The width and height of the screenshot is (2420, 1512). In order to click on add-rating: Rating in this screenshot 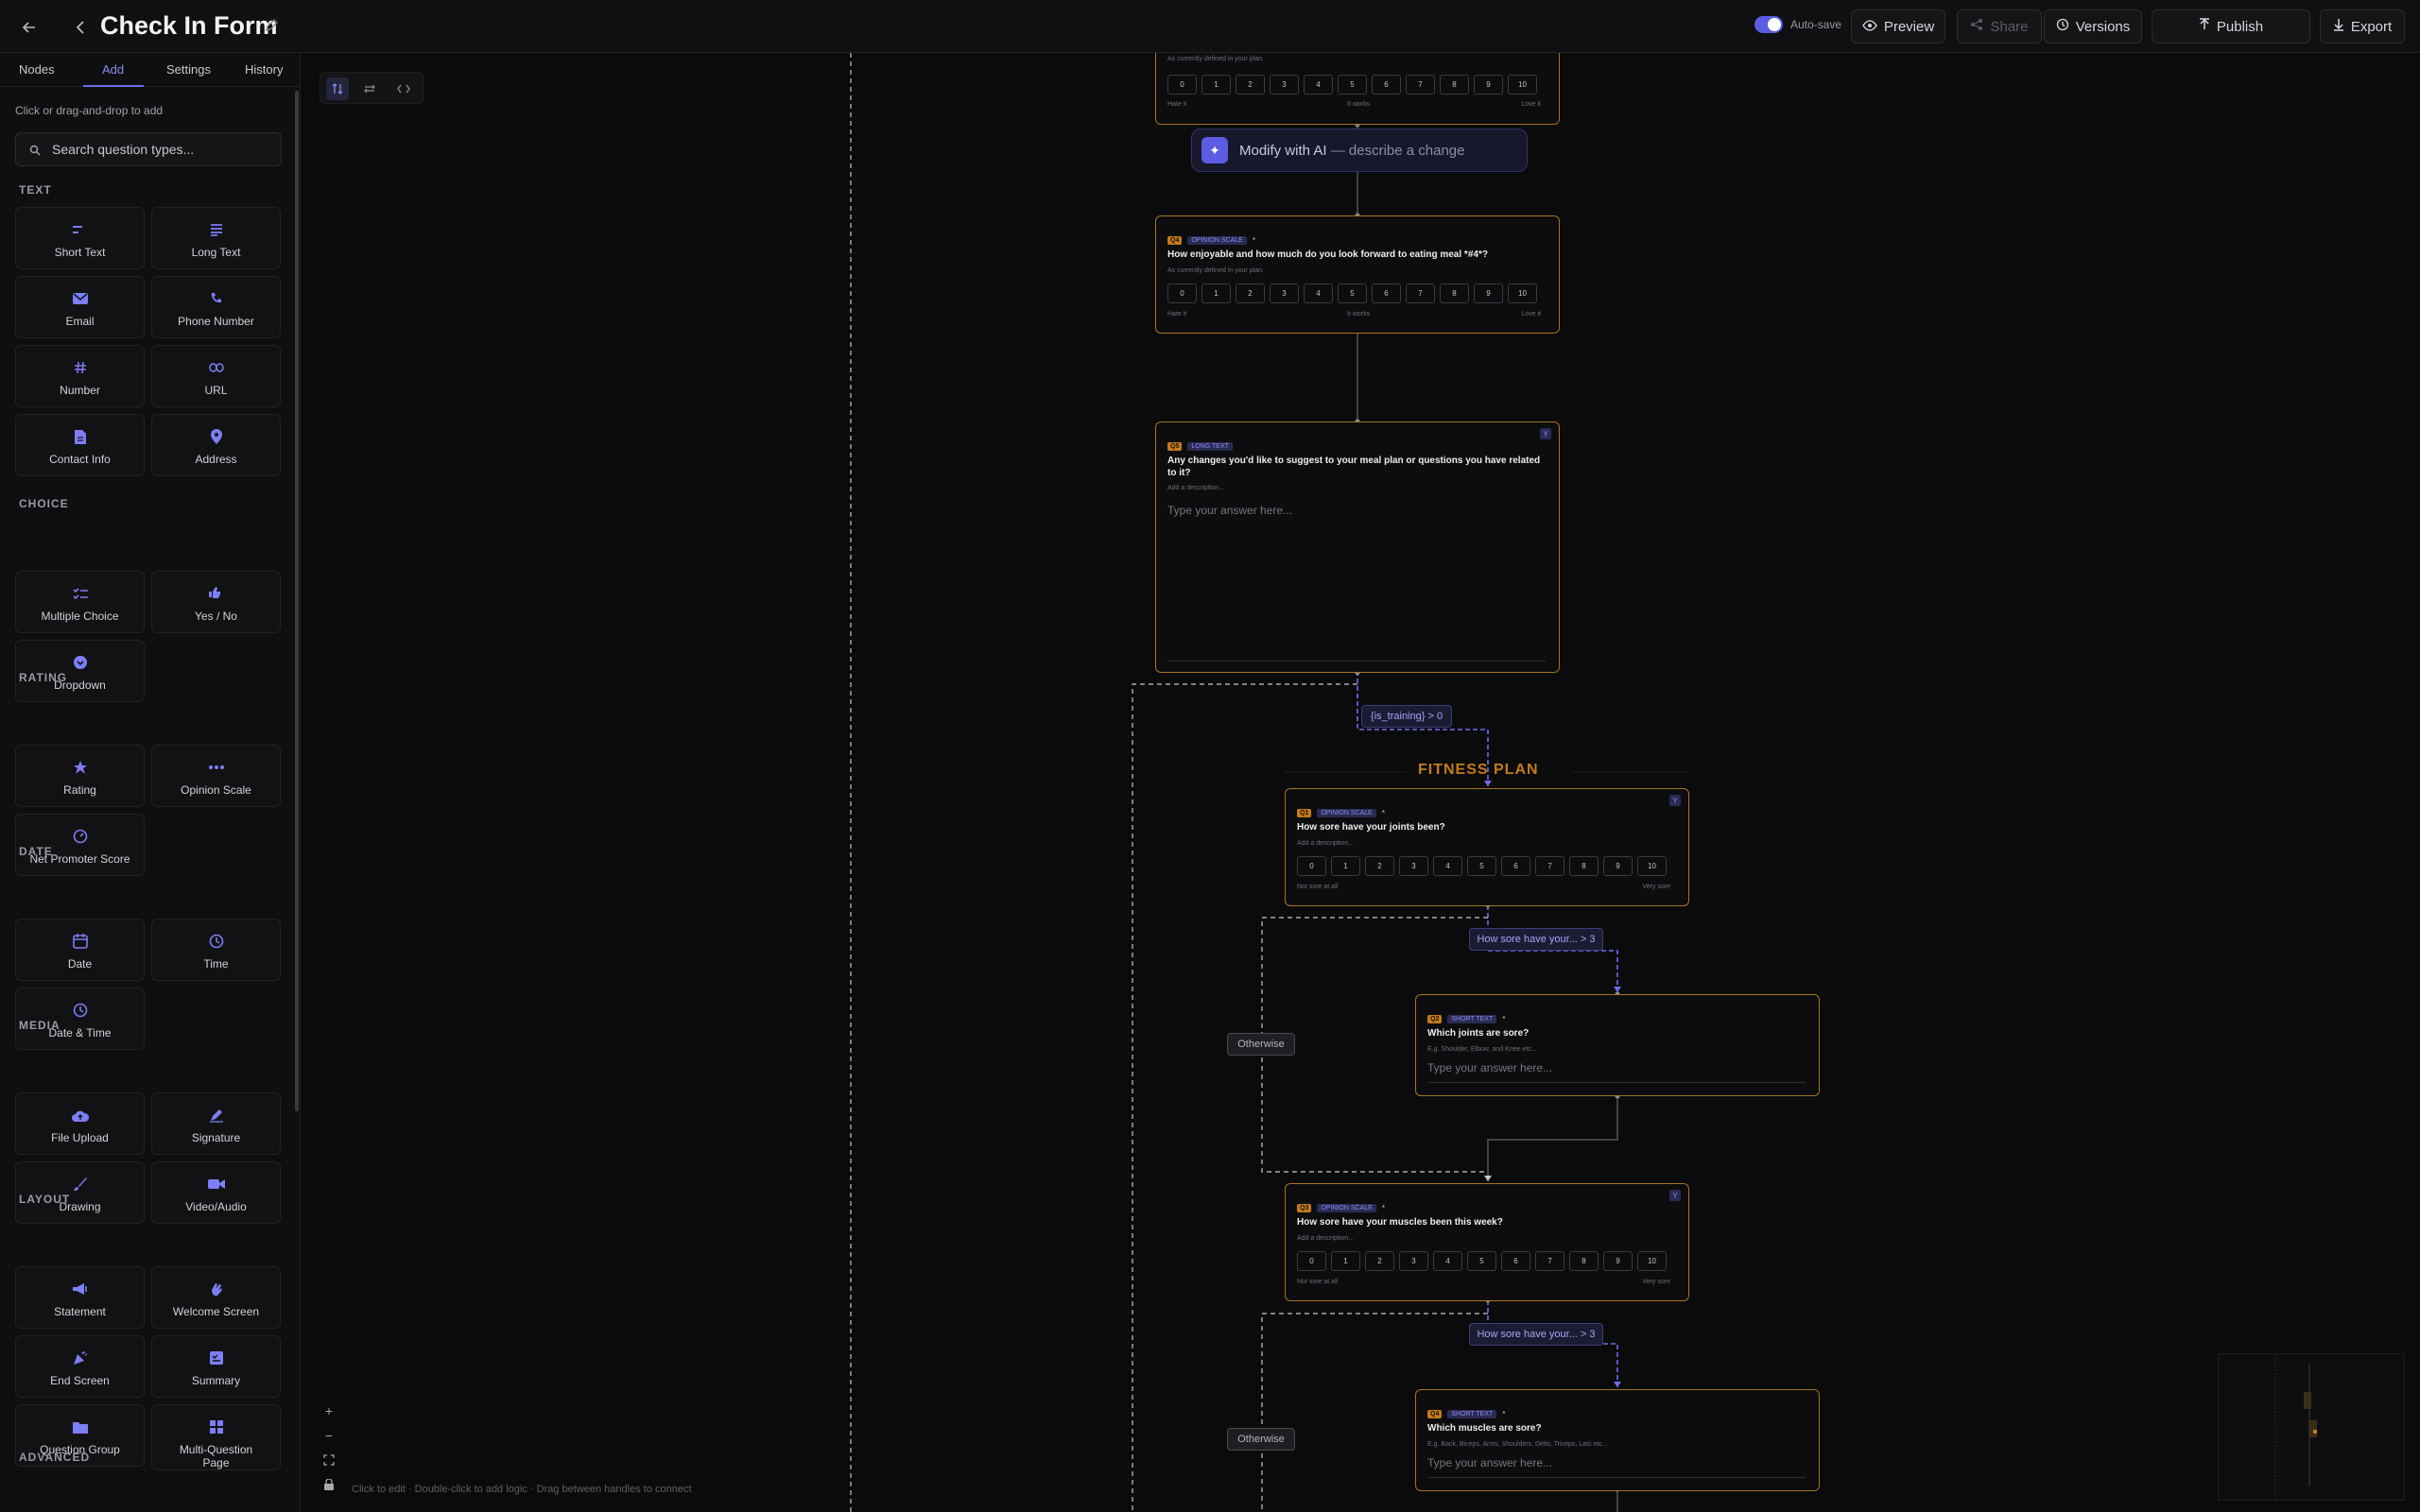, I will do `click(80, 776)`.